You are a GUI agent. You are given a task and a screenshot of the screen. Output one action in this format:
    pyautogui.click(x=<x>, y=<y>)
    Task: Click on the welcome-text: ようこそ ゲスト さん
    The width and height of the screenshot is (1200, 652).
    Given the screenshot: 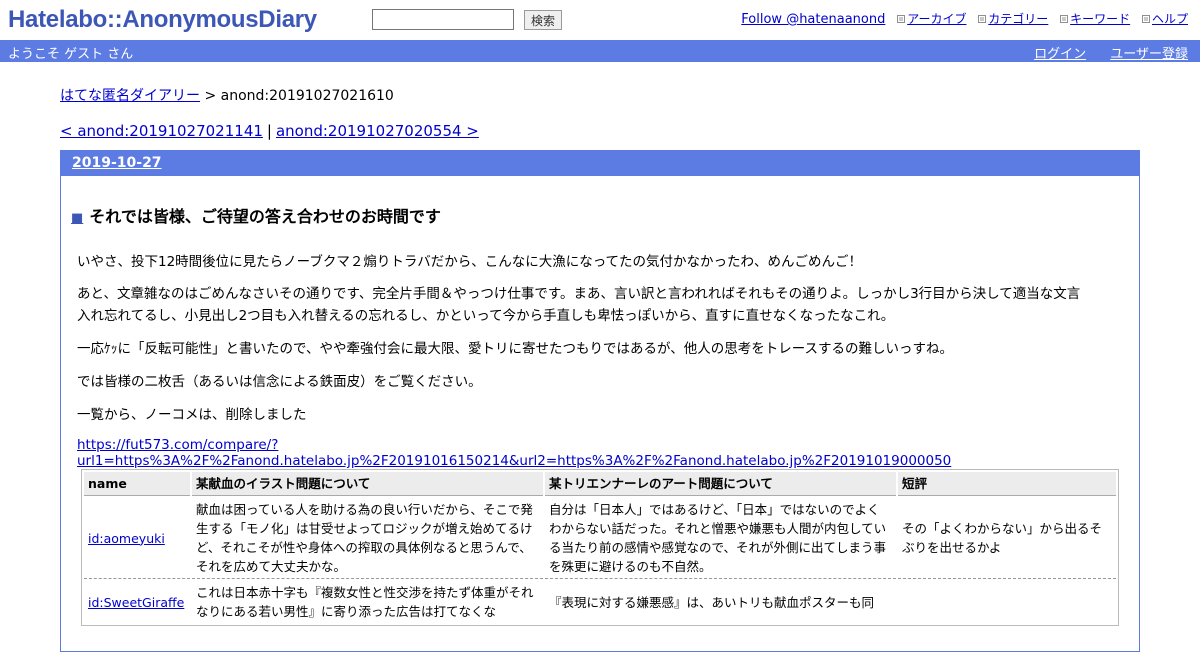 What is the action you would take?
    pyautogui.click(x=71, y=54)
    